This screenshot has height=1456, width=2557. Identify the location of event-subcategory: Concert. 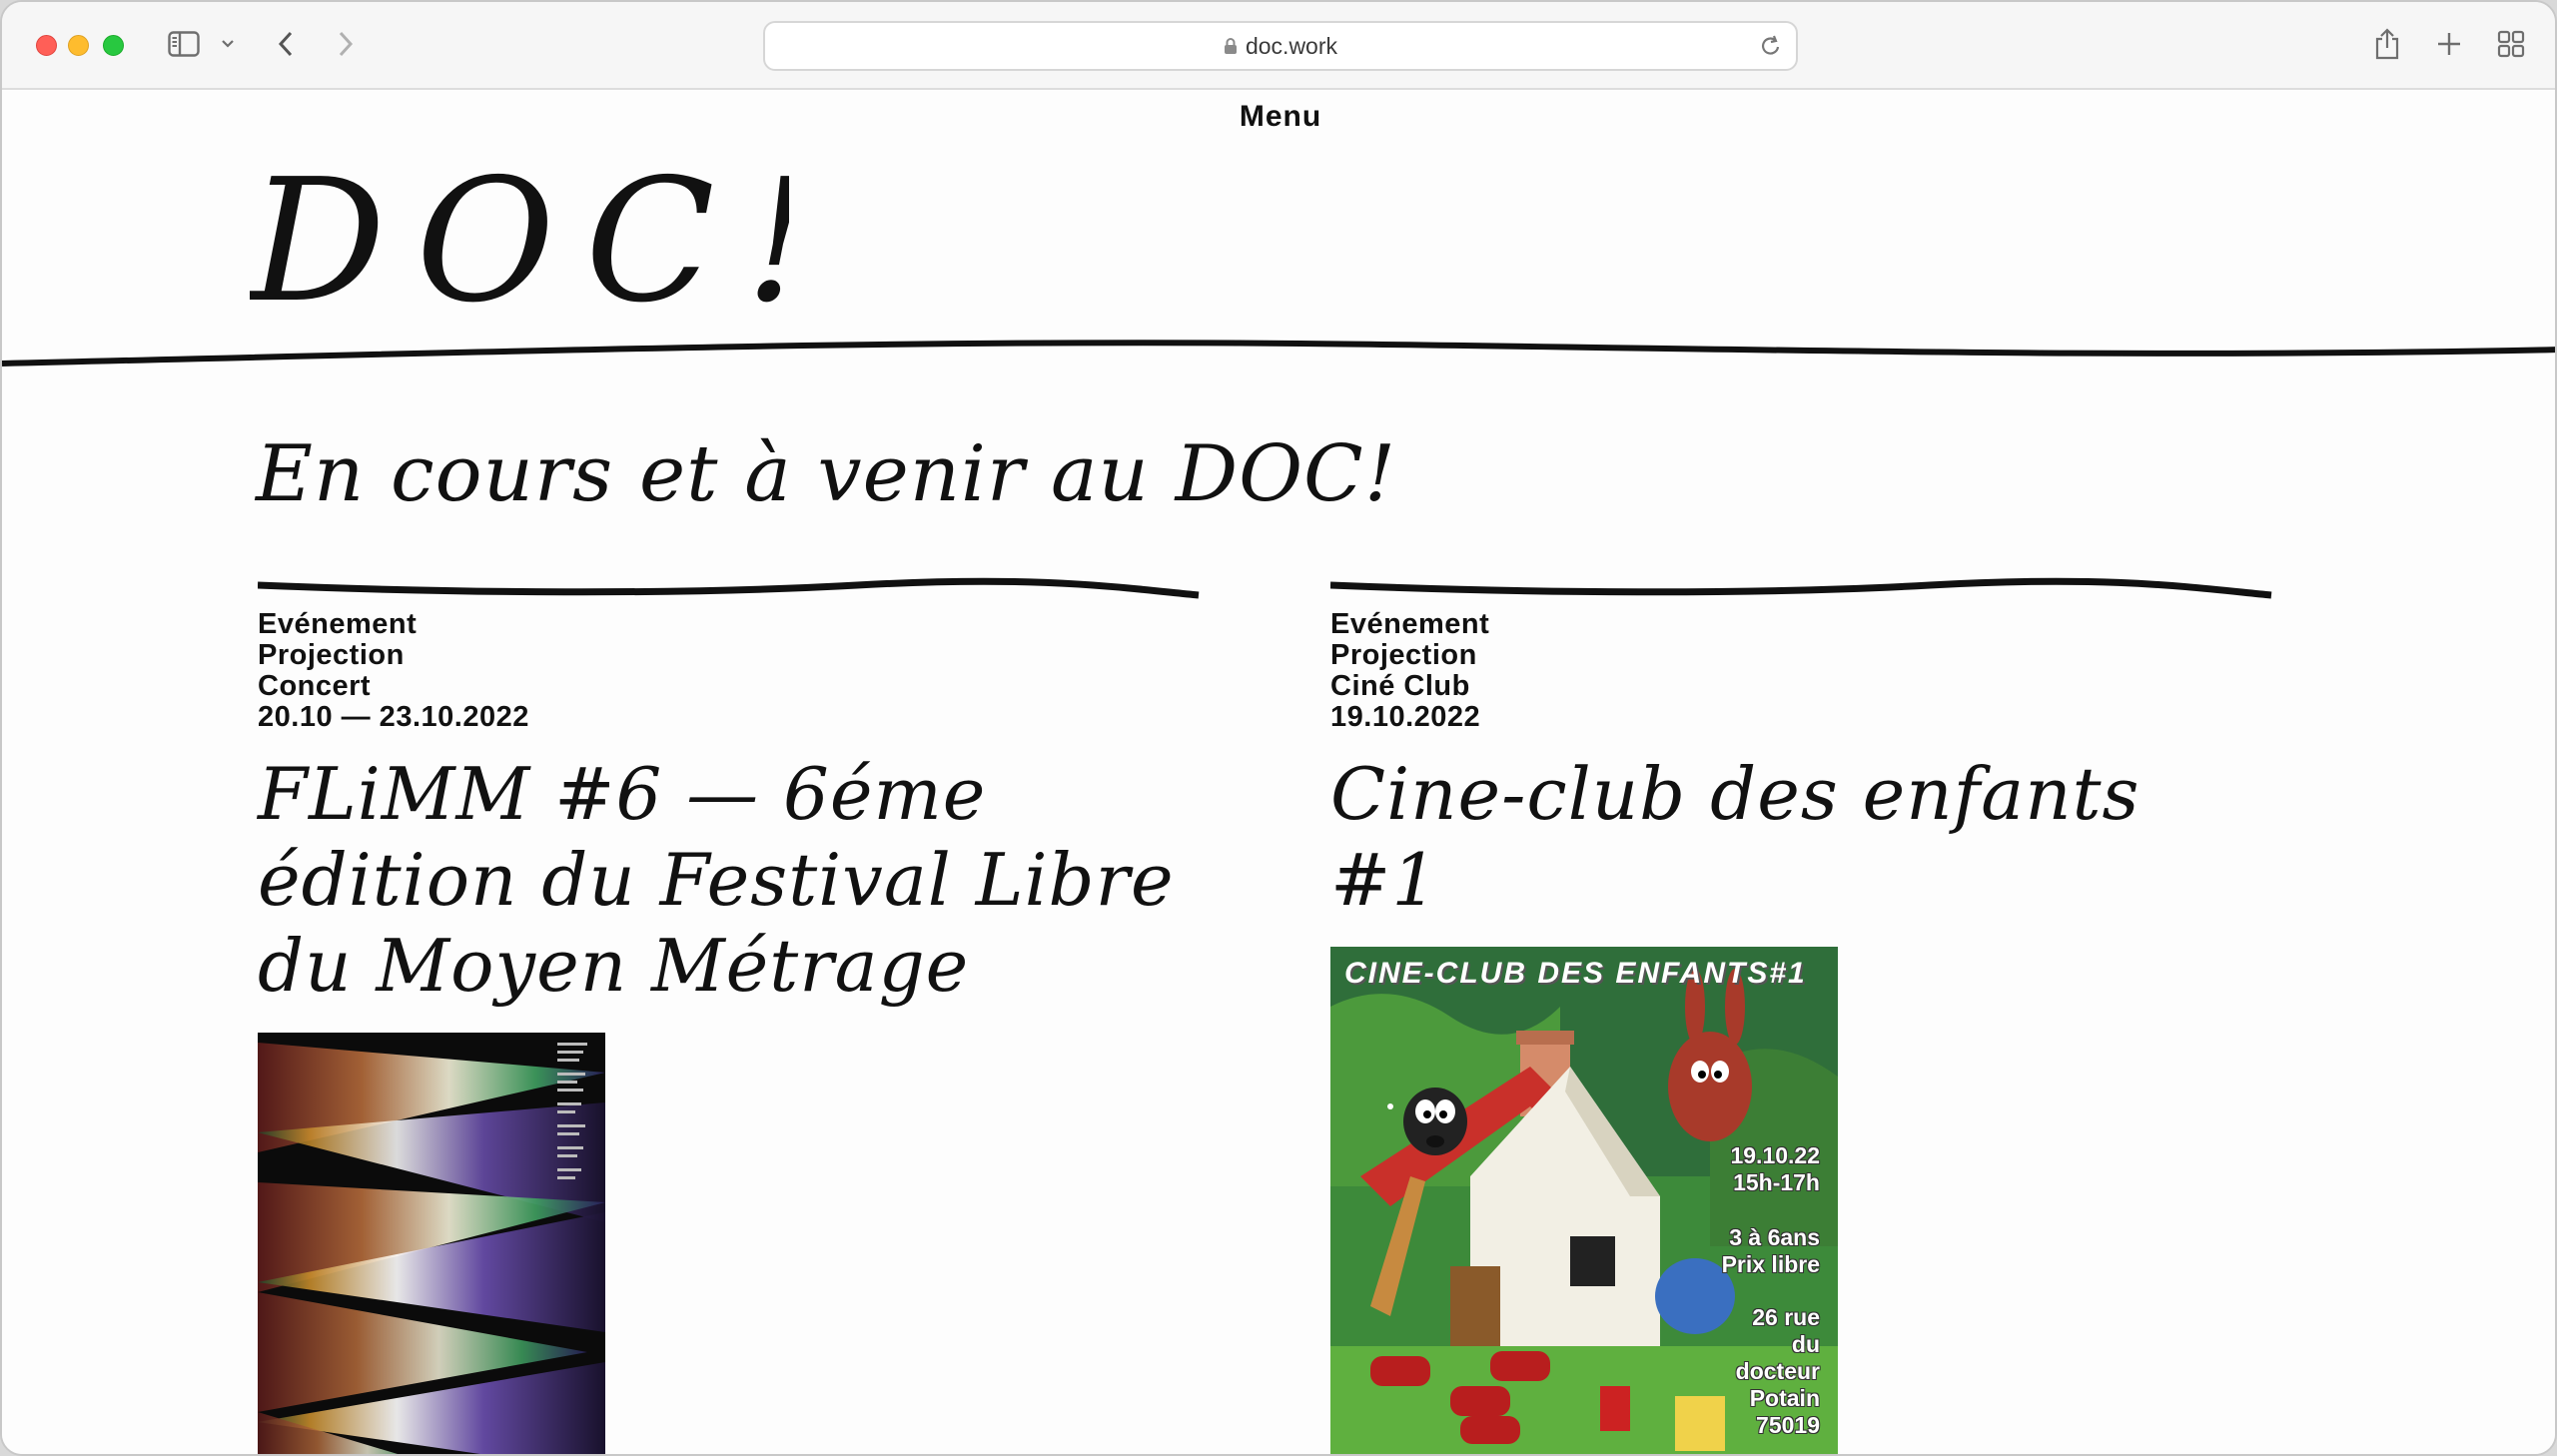
(315, 686).